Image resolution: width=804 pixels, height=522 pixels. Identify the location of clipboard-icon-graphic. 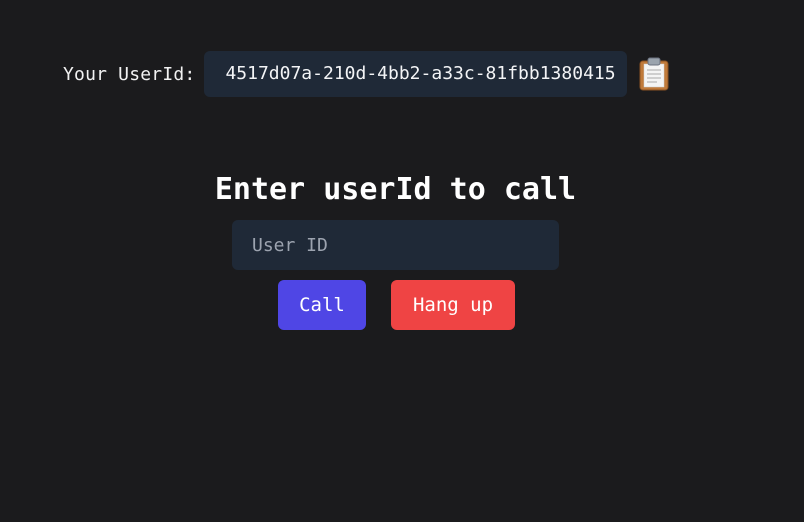
(654, 74).